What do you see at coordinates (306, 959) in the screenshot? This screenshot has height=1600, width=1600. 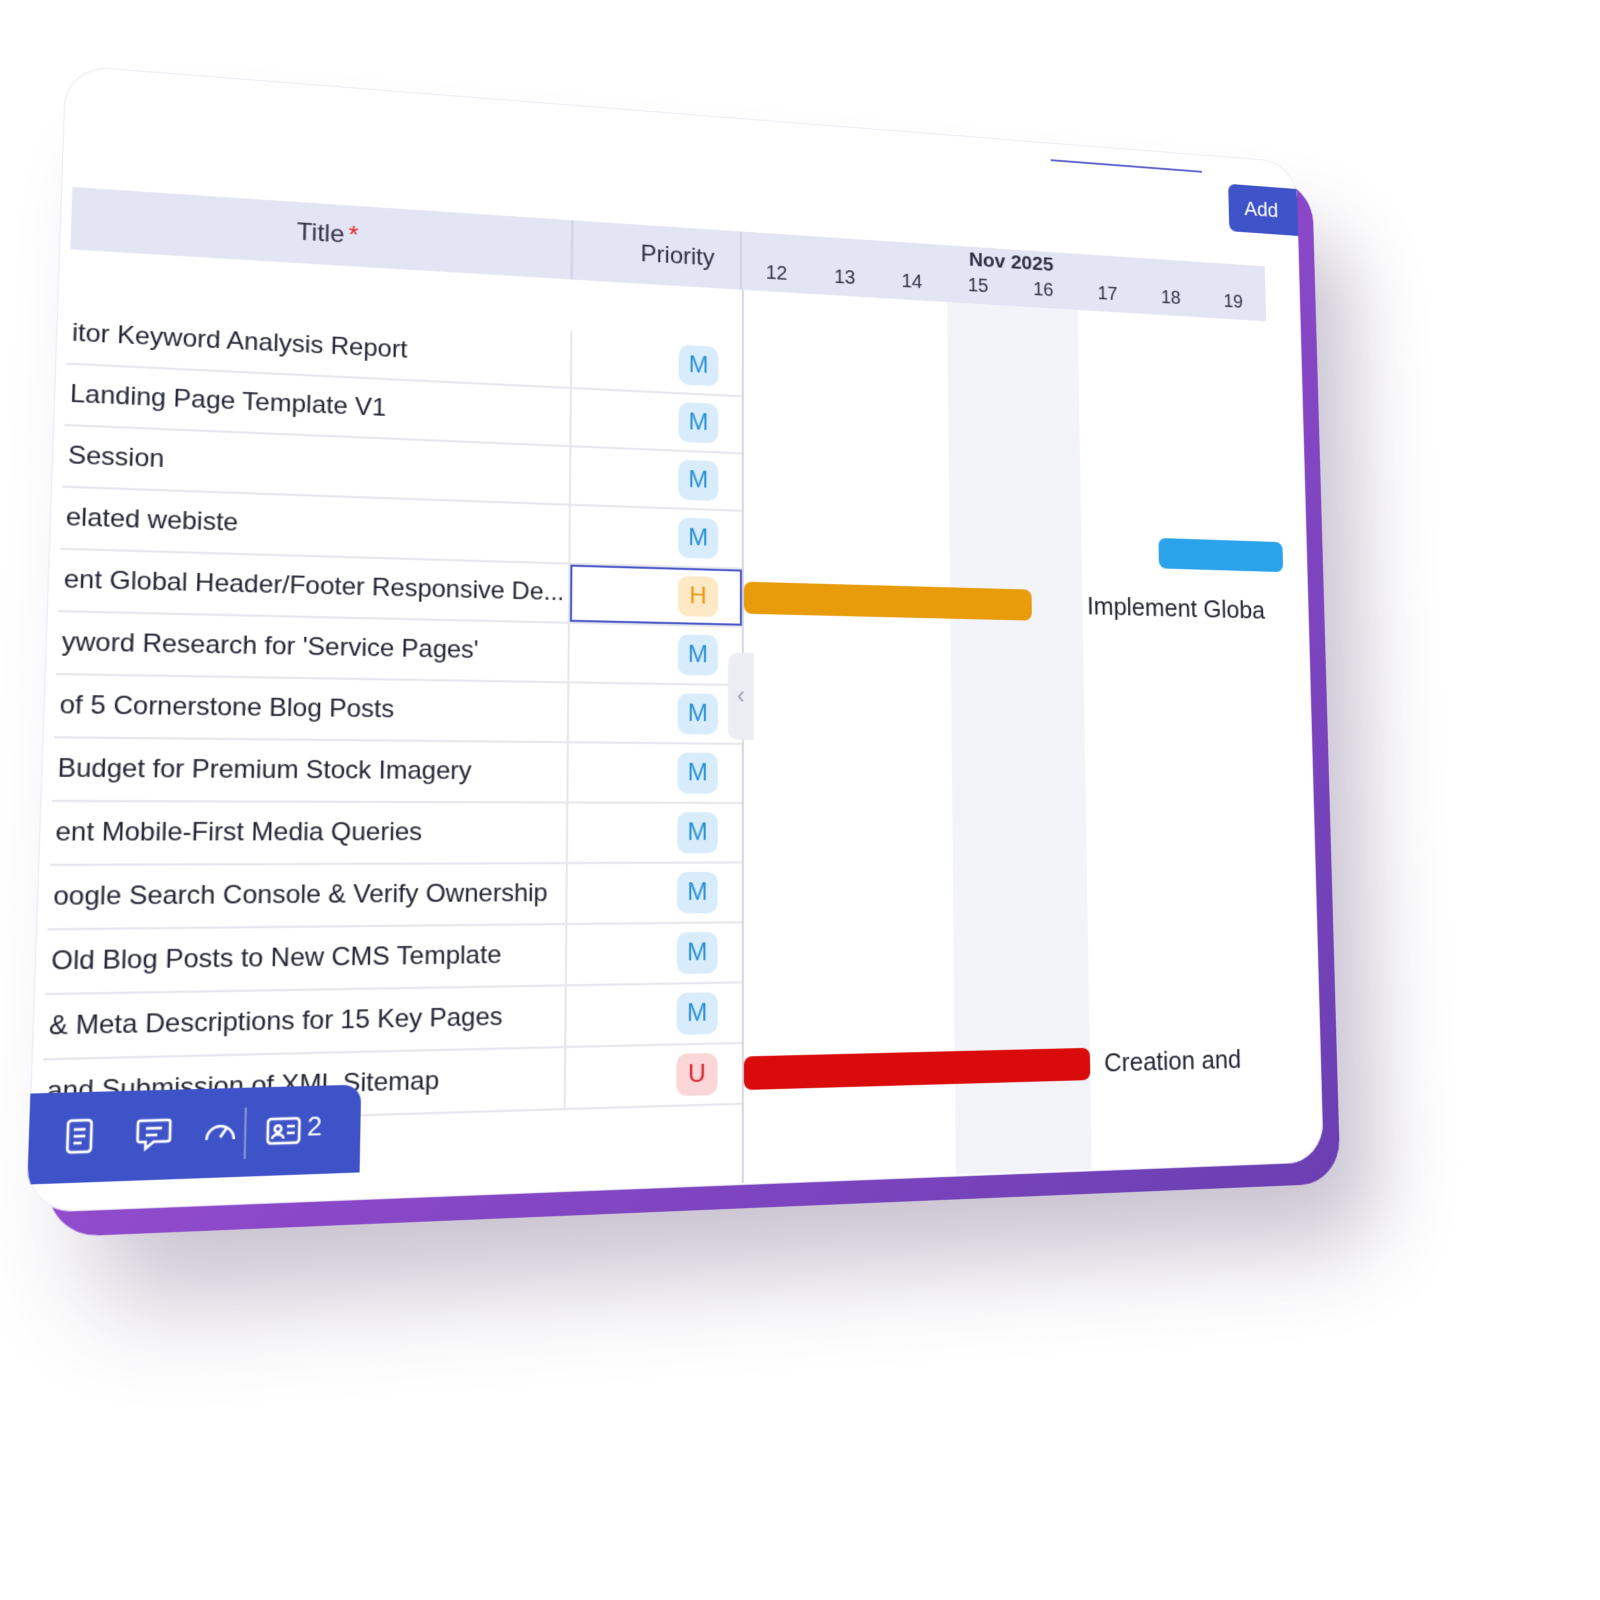 I see `task-title-cell: Old Blog Posts to New CMS Template` at bounding box center [306, 959].